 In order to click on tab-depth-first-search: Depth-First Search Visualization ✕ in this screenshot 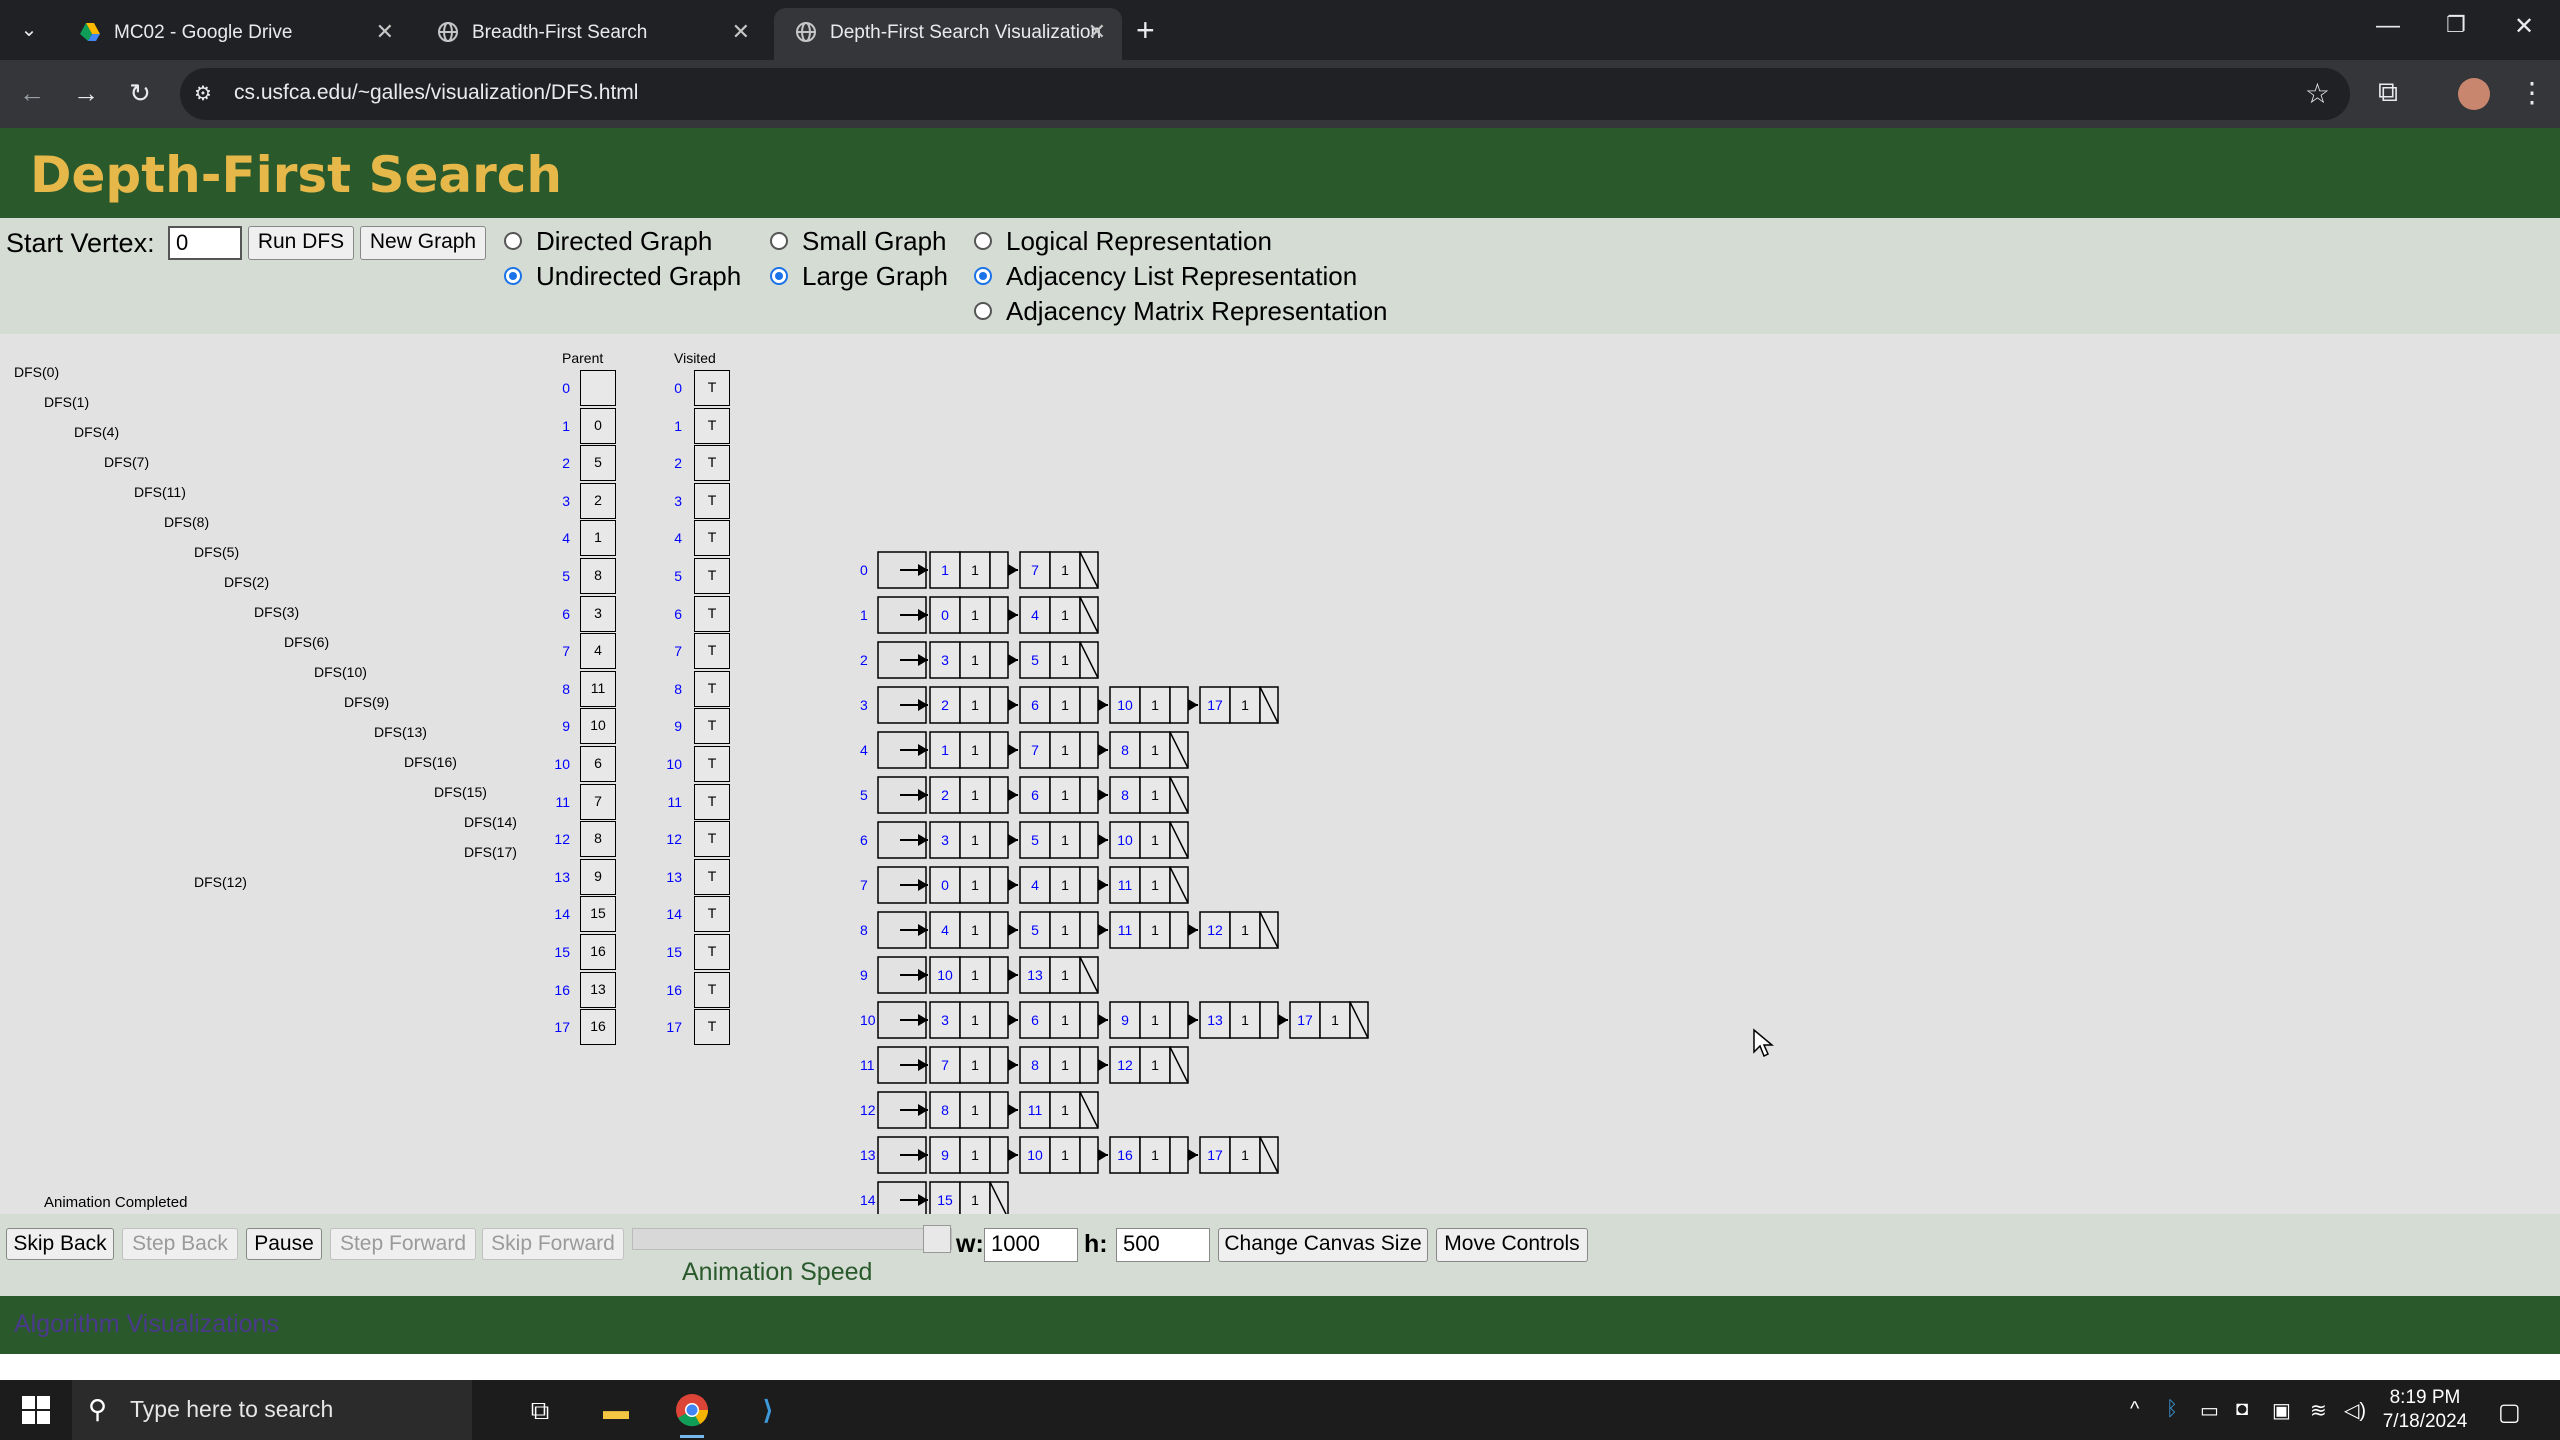, I will do `click(948, 34)`.